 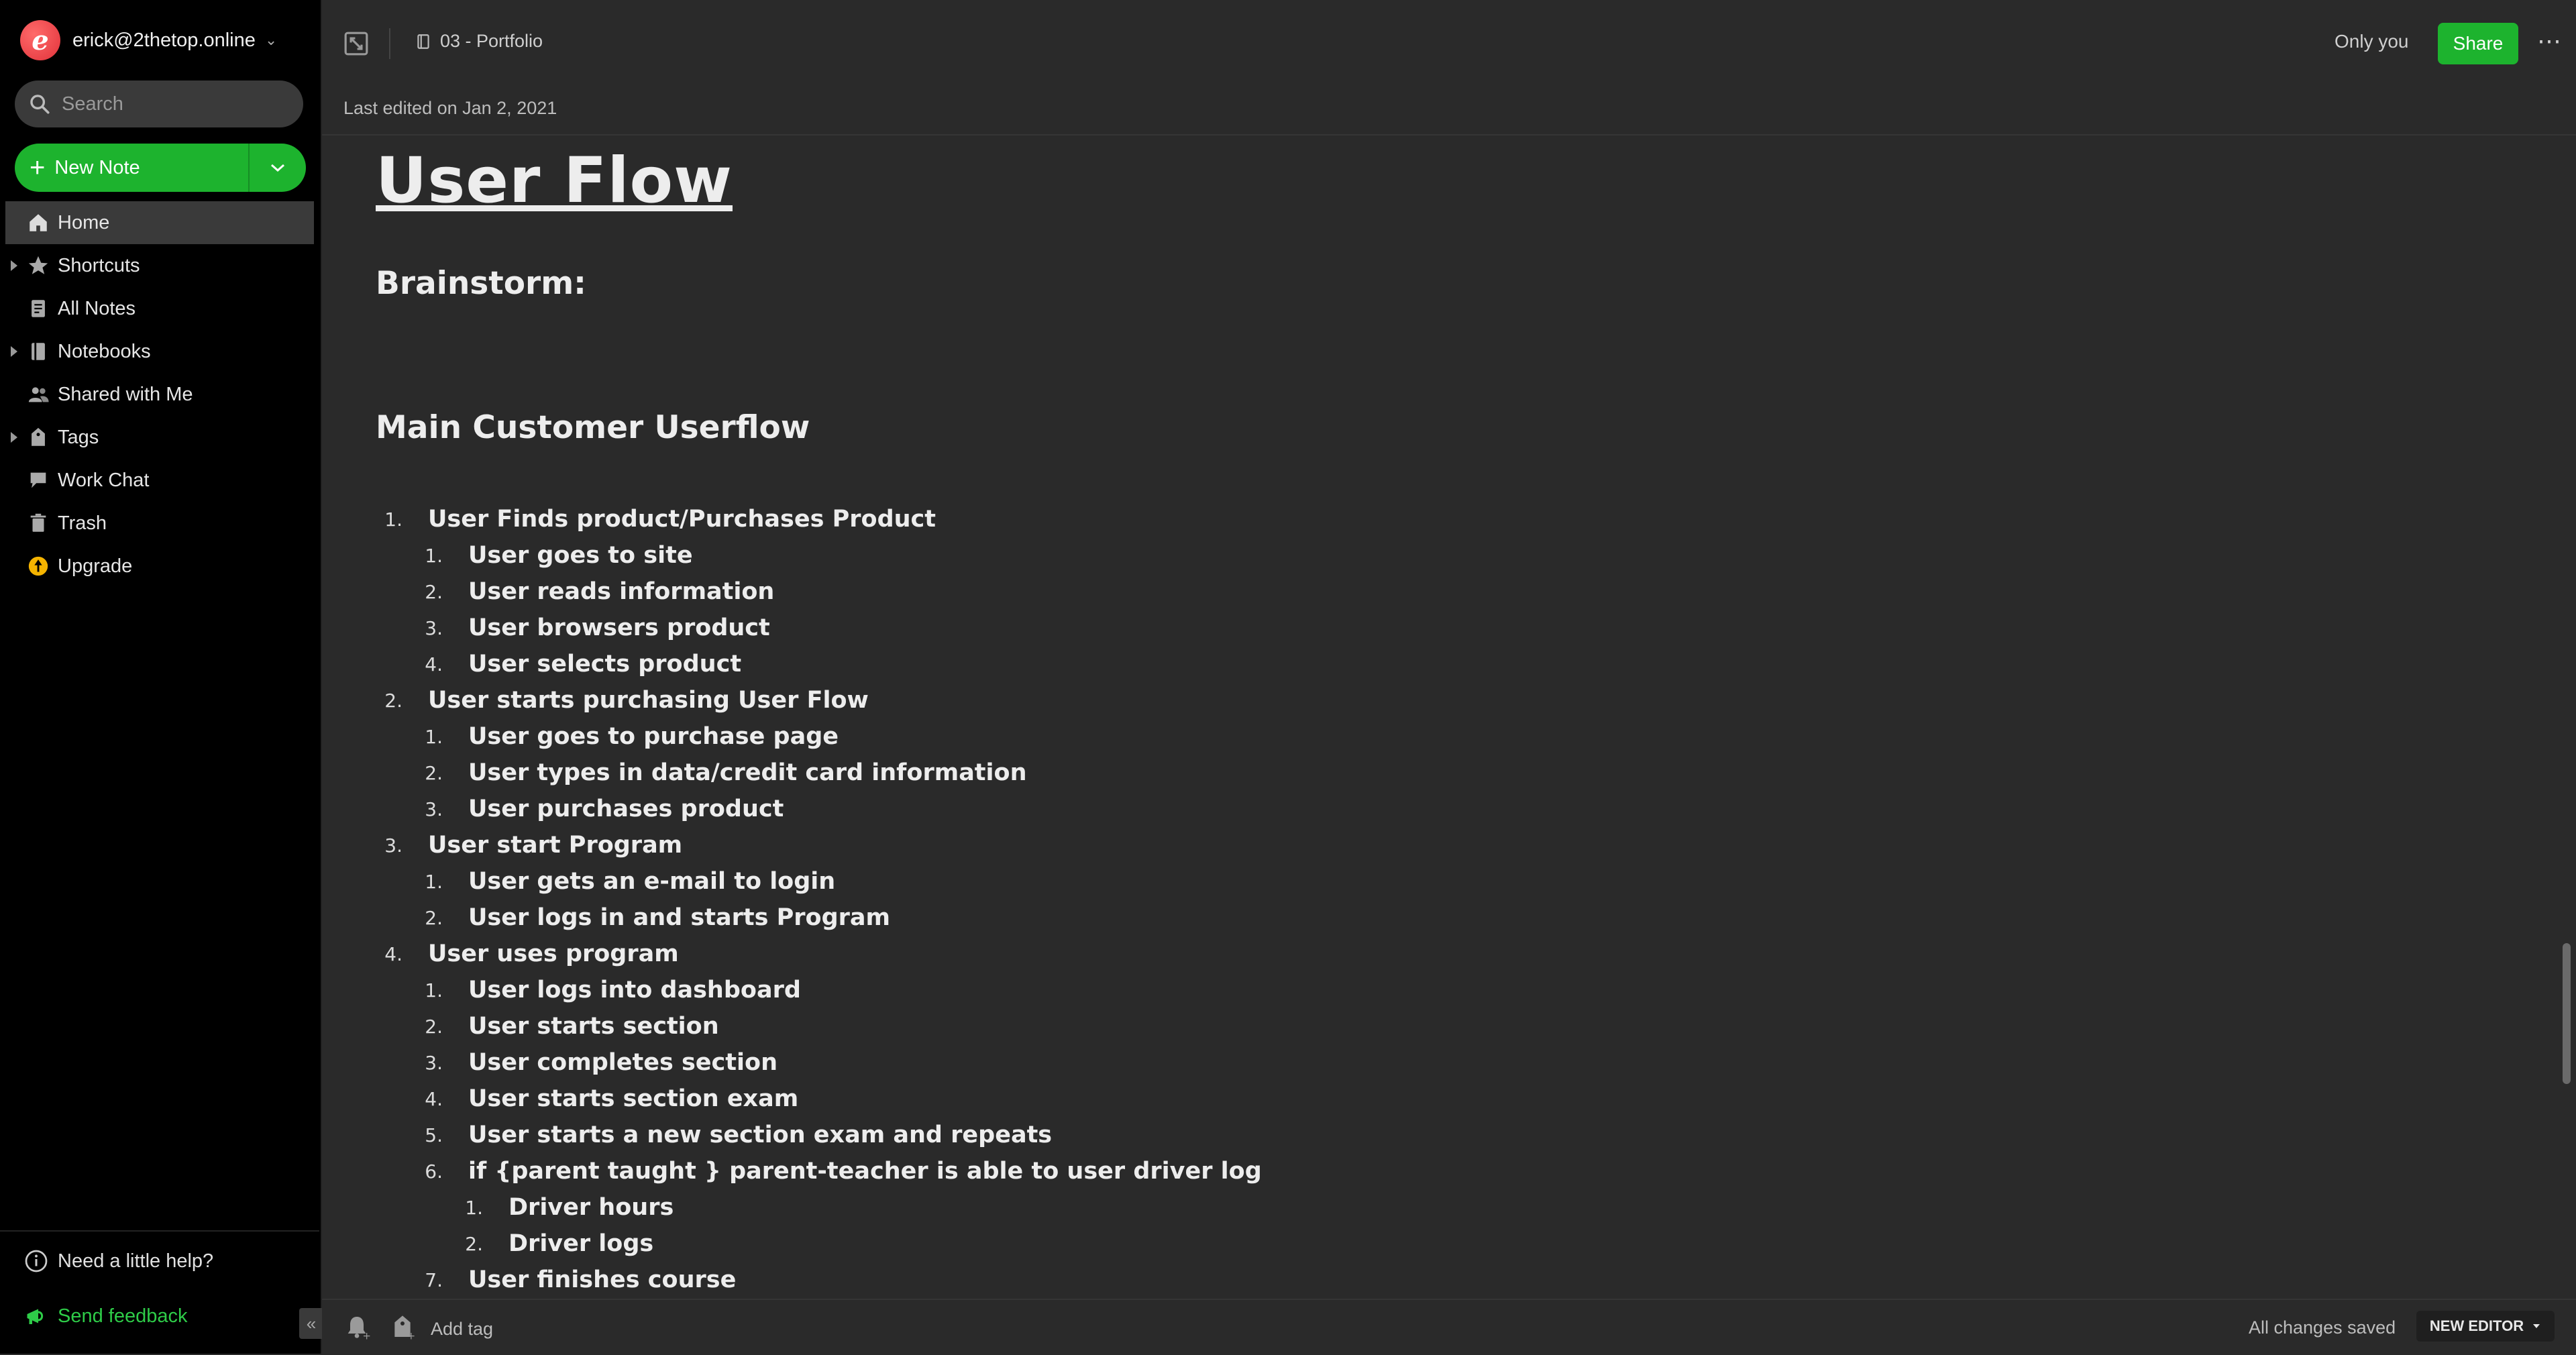 I want to click on list-item: 2. User starts section, so click(x=1382, y=1026).